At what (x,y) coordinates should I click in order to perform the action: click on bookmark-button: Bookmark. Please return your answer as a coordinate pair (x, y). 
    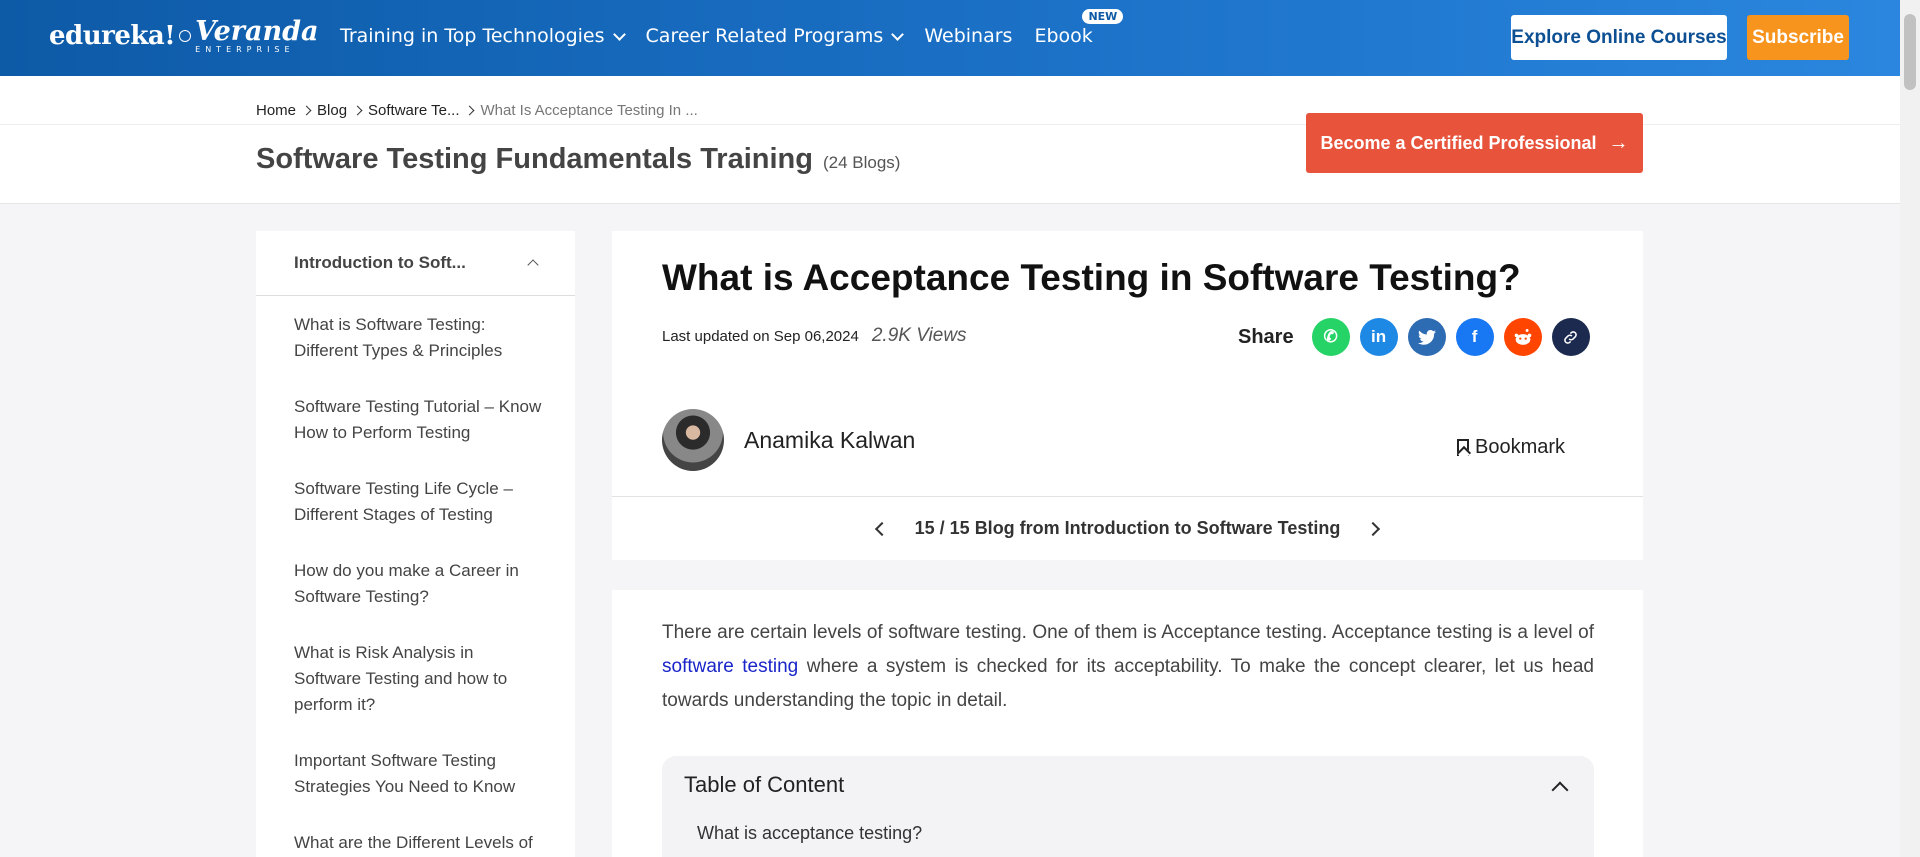
    Looking at the image, I should click on (1511, 447).